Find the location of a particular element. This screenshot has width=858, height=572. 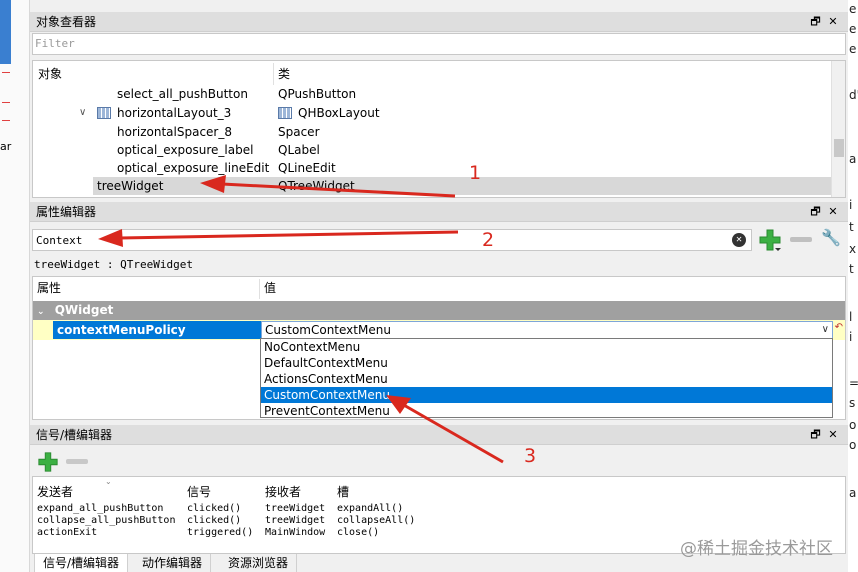

receiver-cell: MainWindow is located at coordinates (295, 533).